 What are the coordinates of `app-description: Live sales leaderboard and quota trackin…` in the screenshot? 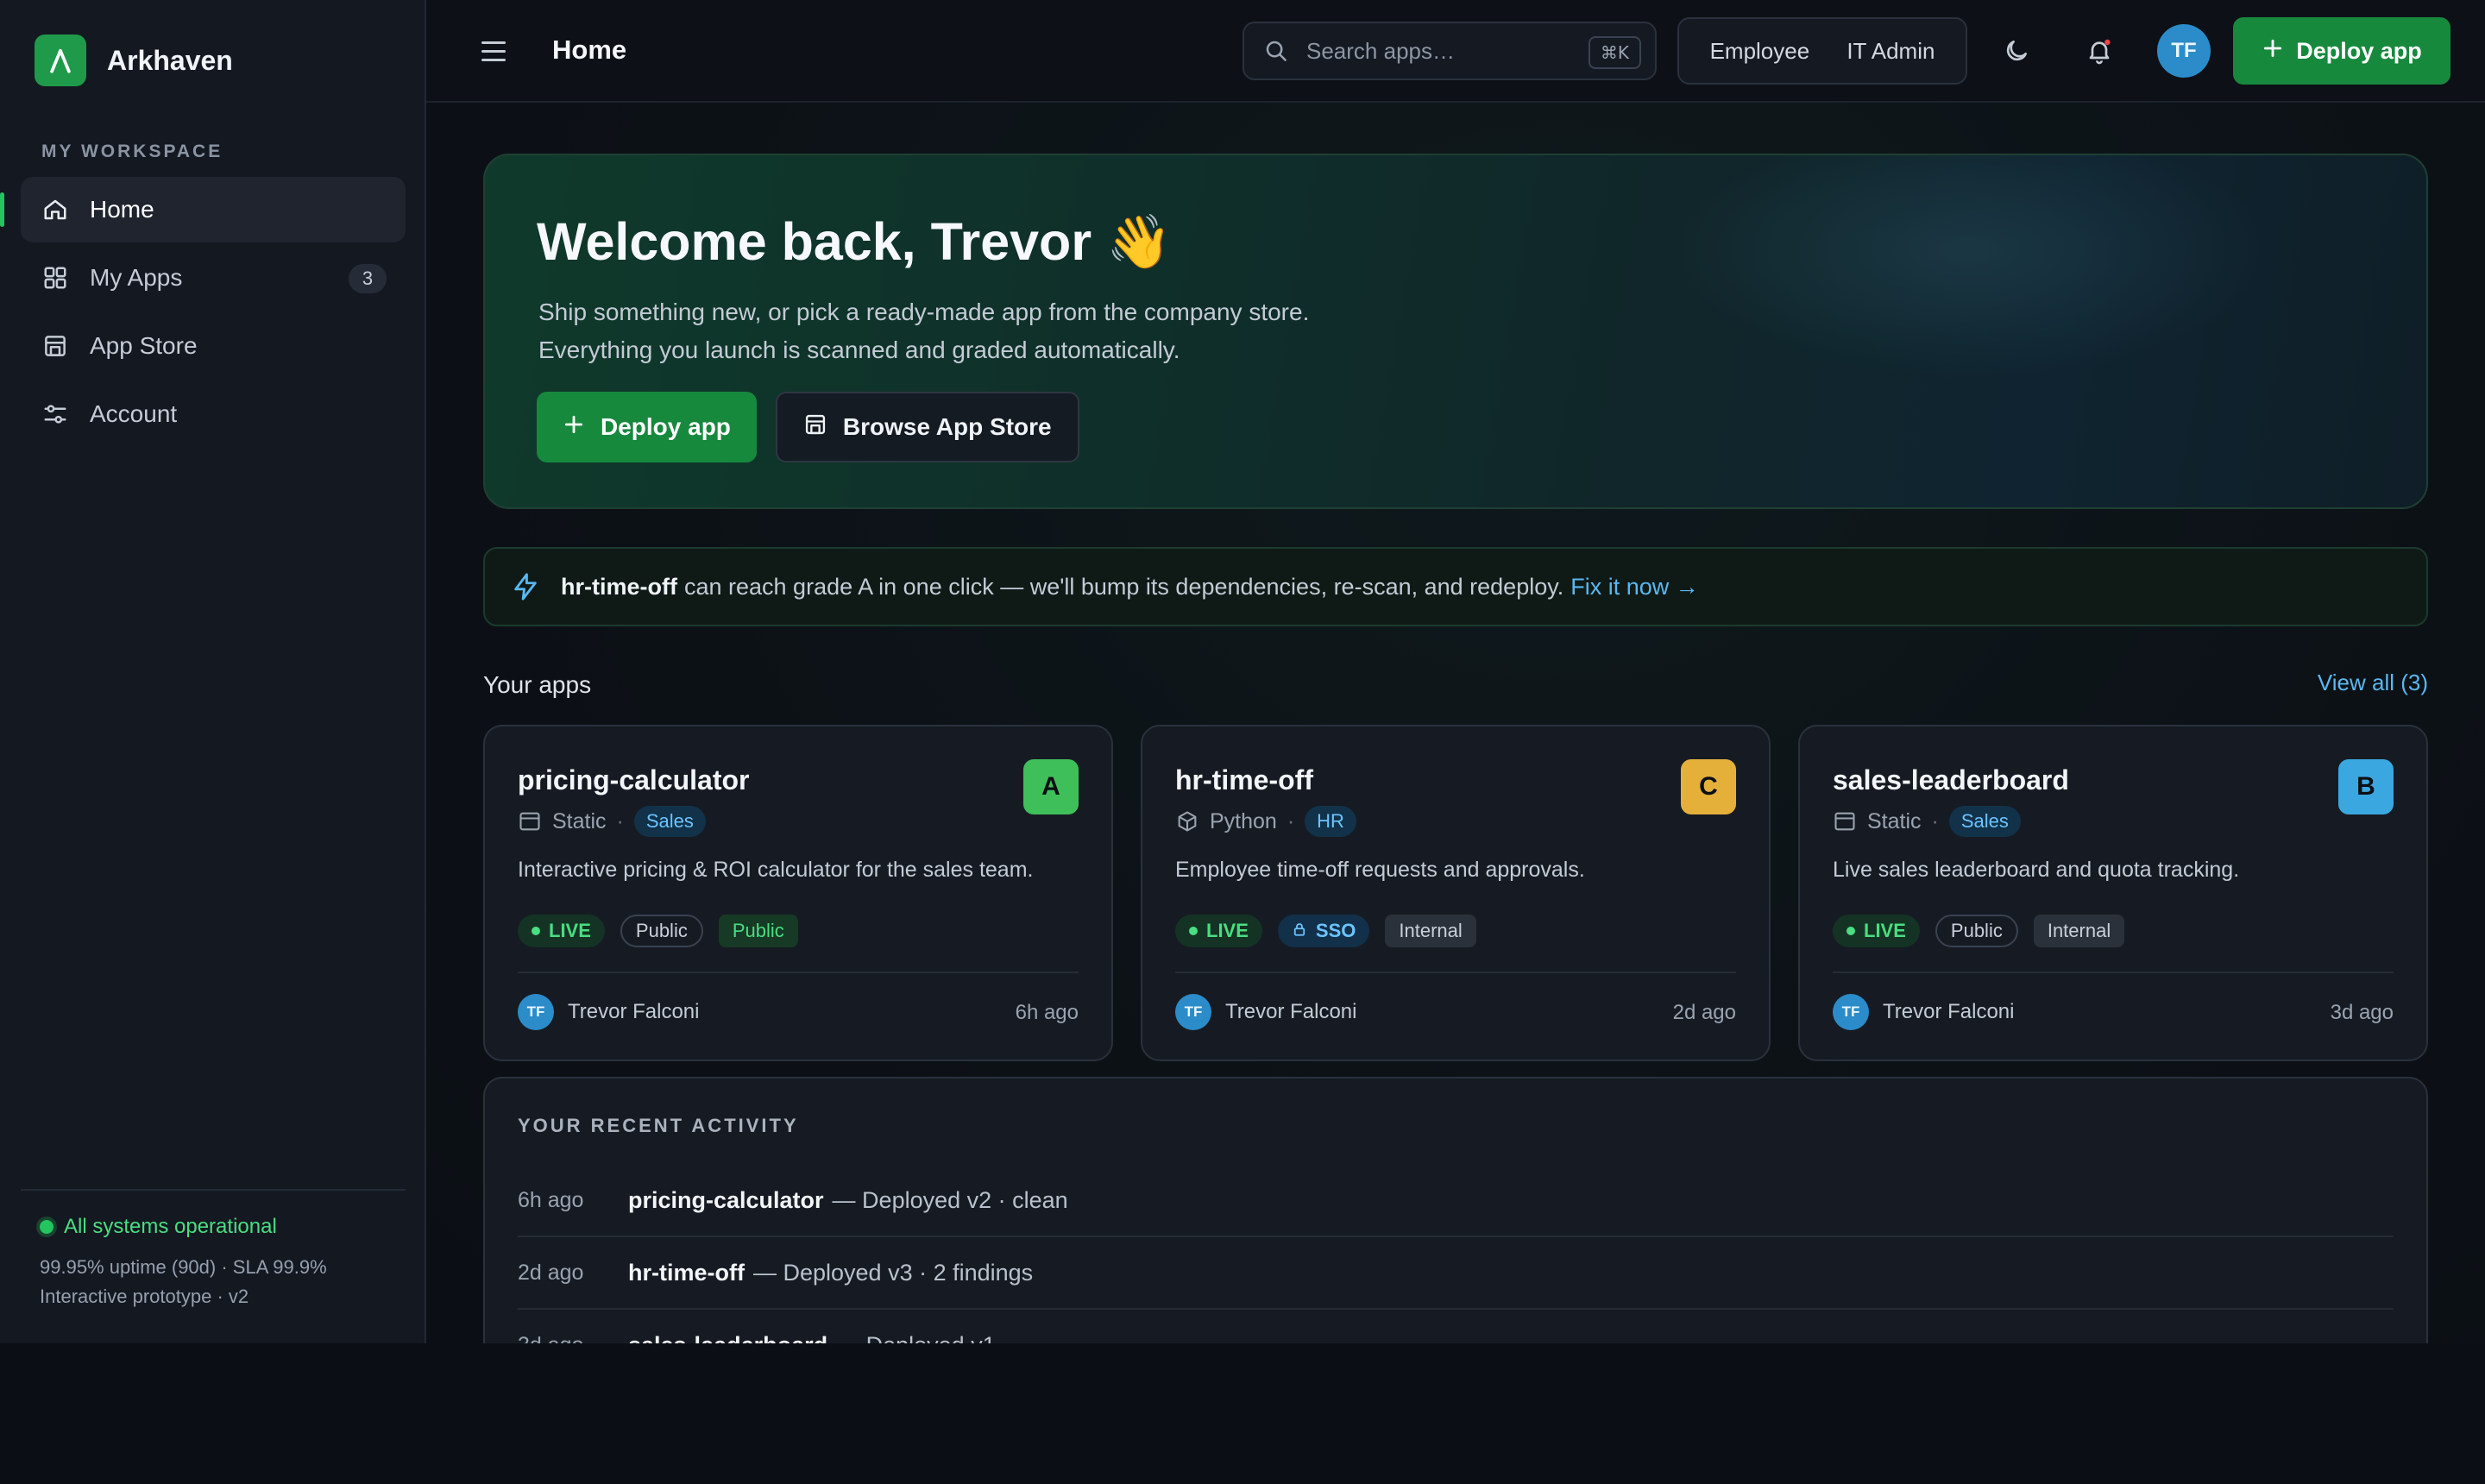 It's located at (2036, 870).